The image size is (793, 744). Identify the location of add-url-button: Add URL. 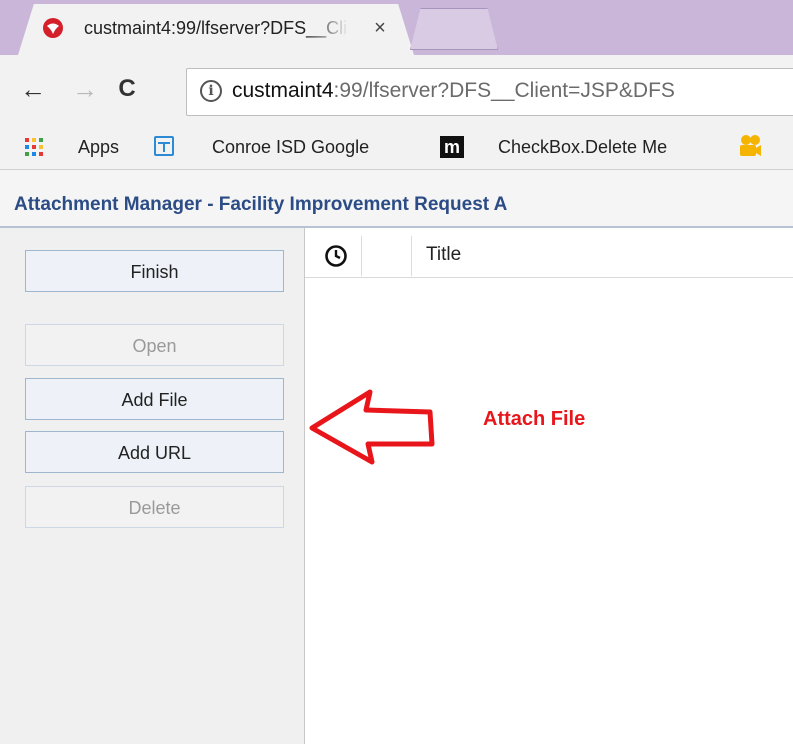
(154, 452).